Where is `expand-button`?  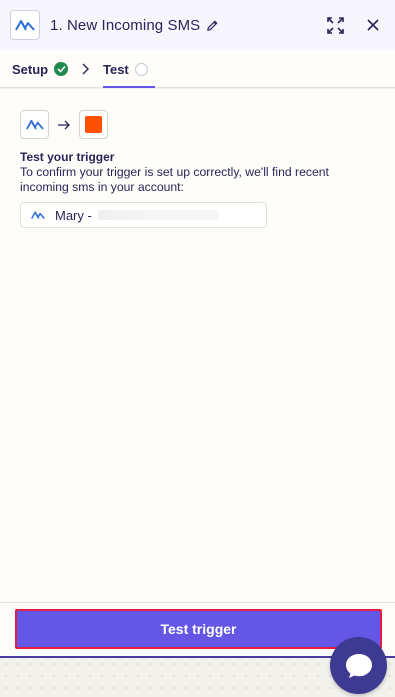 expand-button is located at coordinates (335, 25).